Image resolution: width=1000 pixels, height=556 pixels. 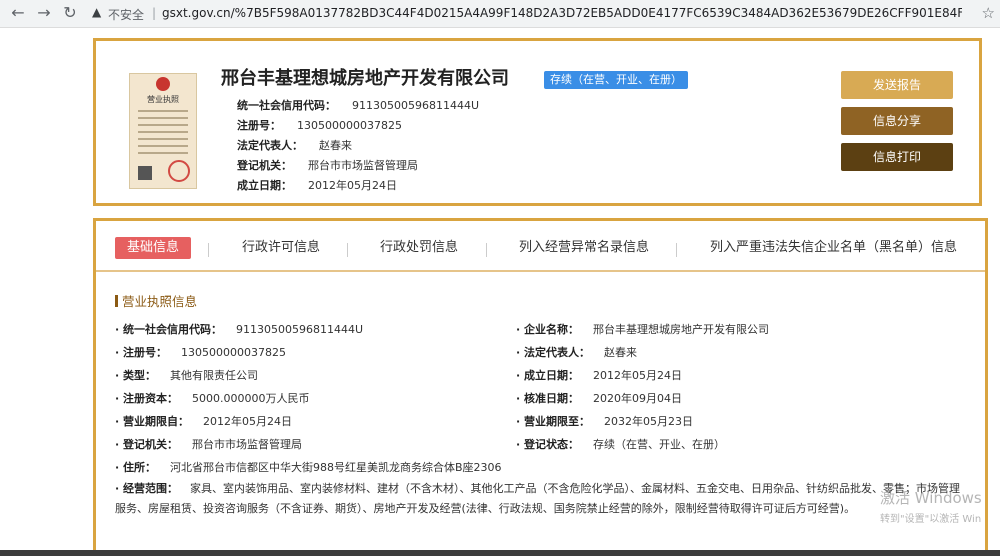 I want to click on field-credit-code: · 统一社会信用代码： 91130500596811444U, so click(x=239, y=329).